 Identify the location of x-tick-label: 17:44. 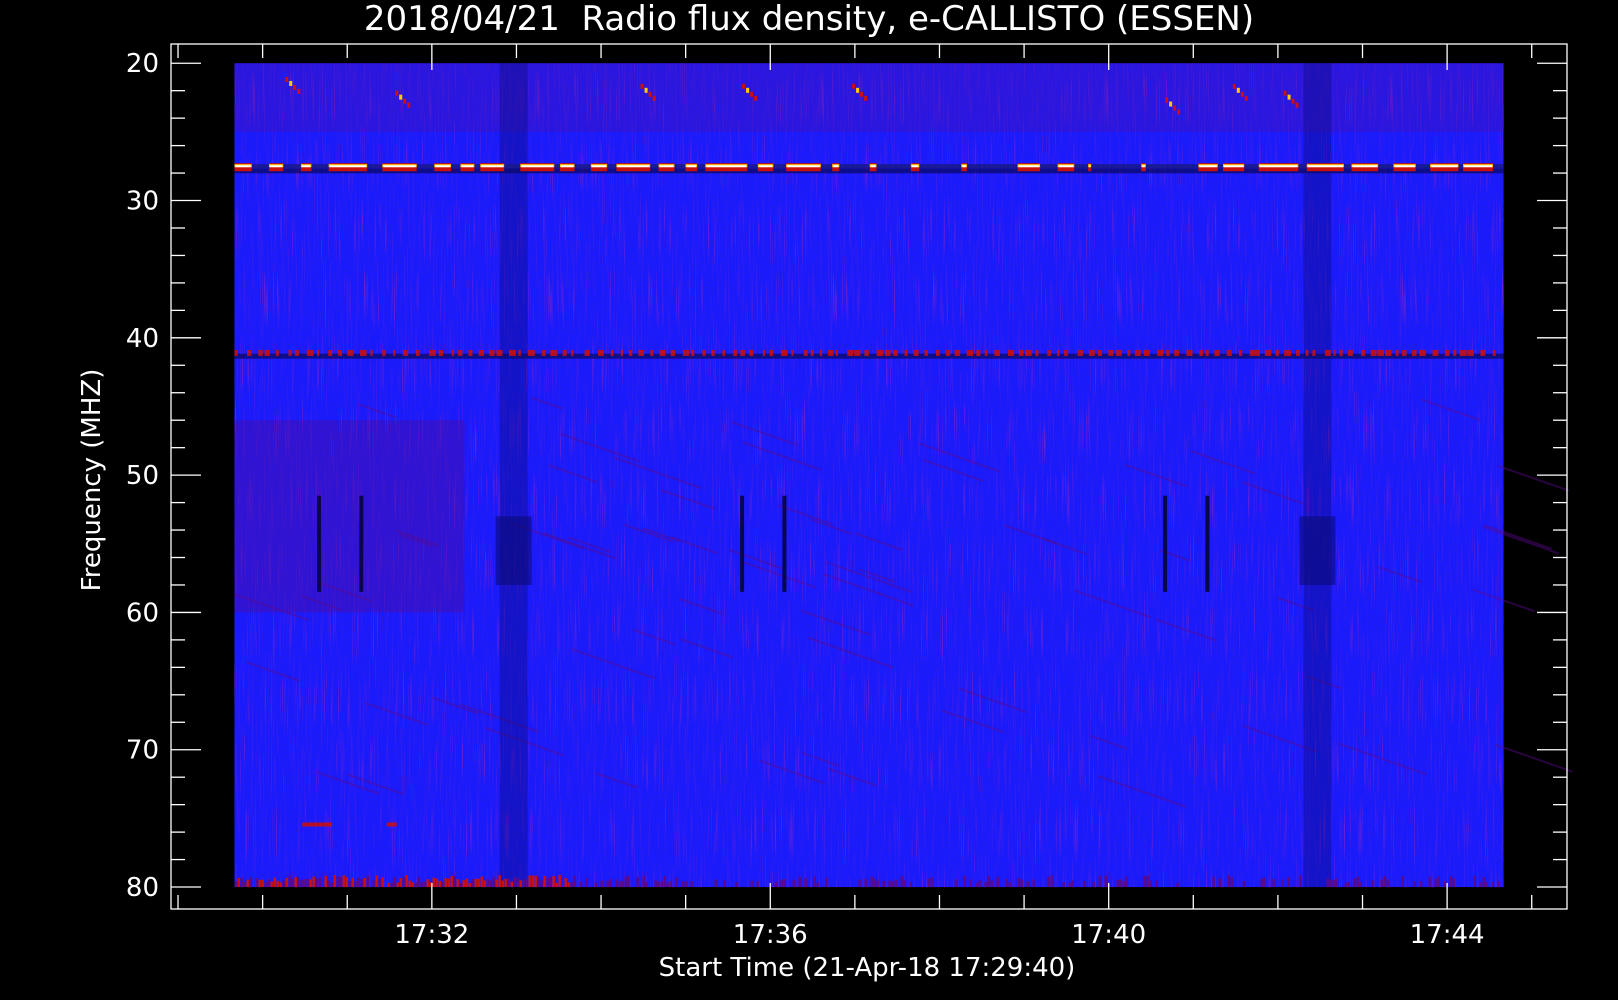
(1447, 935).